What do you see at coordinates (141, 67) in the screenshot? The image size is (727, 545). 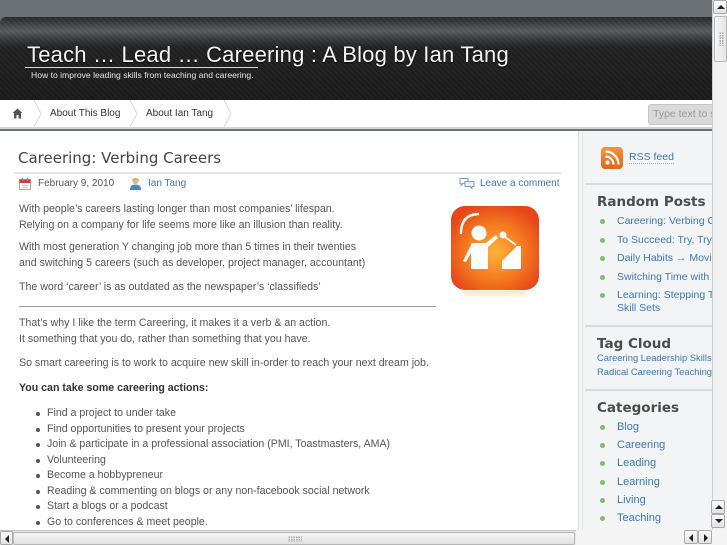 I see `title-underline` at bounding box center [141, 67].